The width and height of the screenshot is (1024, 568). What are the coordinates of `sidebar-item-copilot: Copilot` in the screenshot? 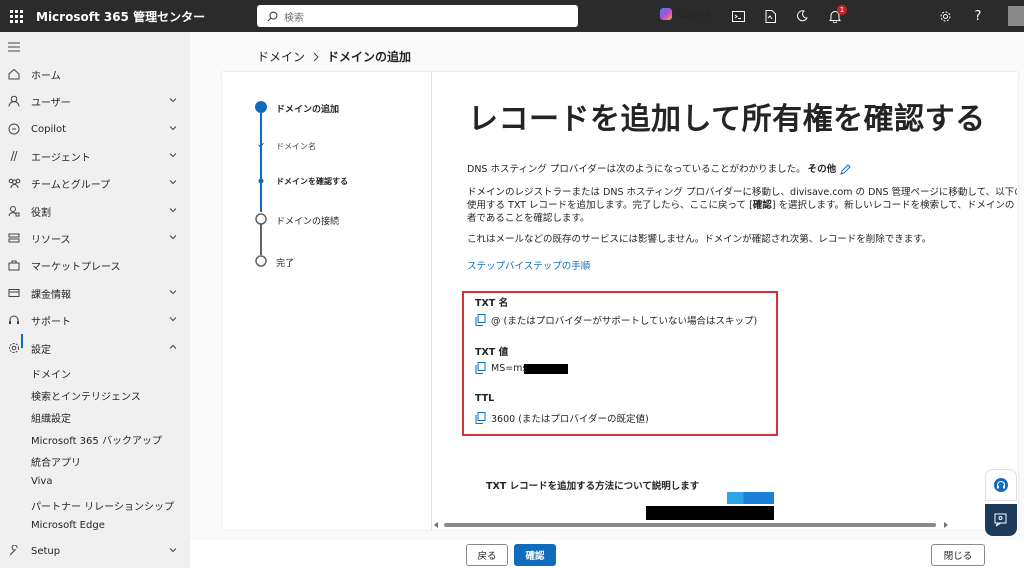 It's located at (95, 129).